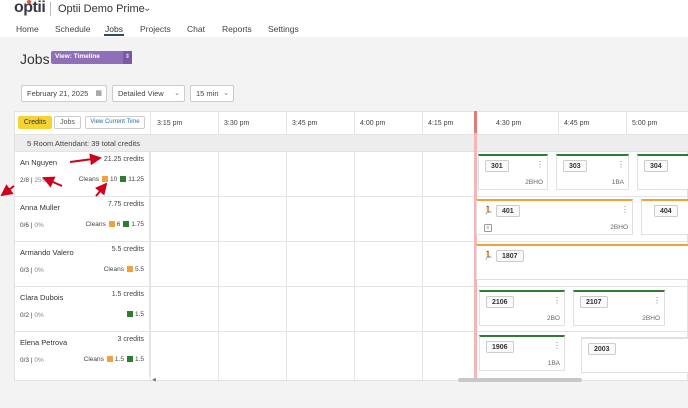  What do you see at coordinates (119, 359) in the screenshot?
I see `orange-value: 1.5` at bounding box center [119, 359].